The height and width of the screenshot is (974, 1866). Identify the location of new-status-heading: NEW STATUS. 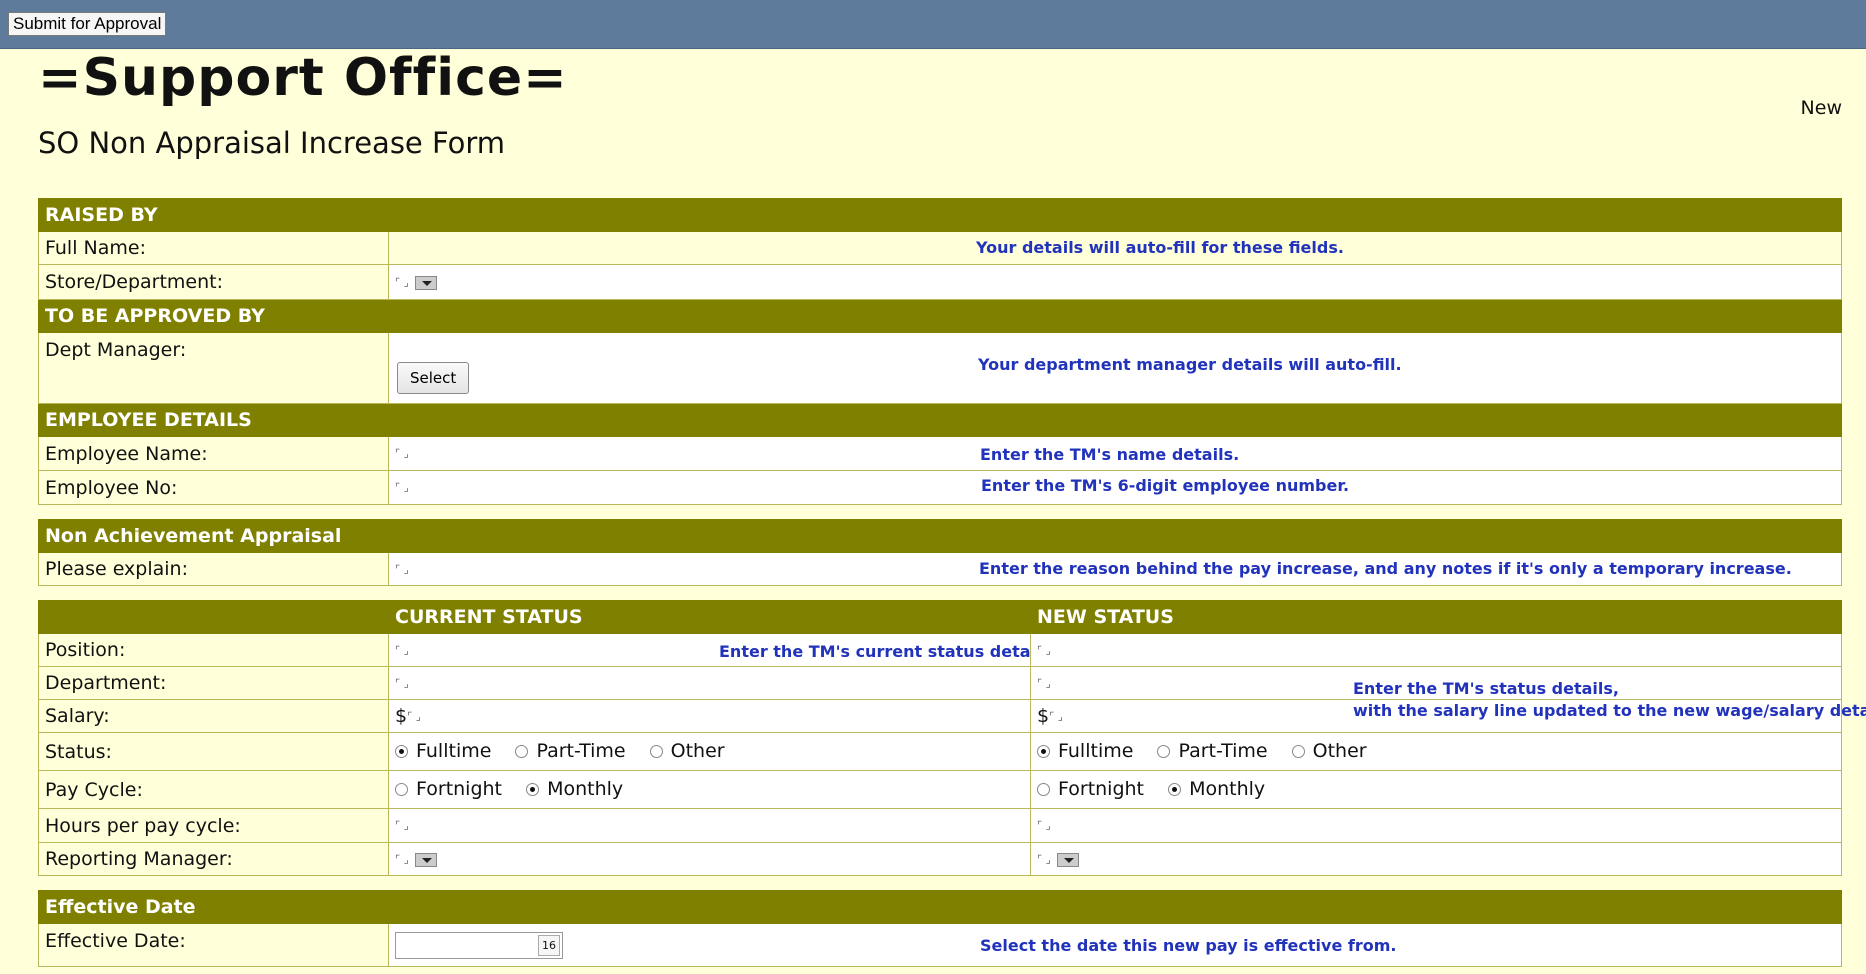
(1436, 617).